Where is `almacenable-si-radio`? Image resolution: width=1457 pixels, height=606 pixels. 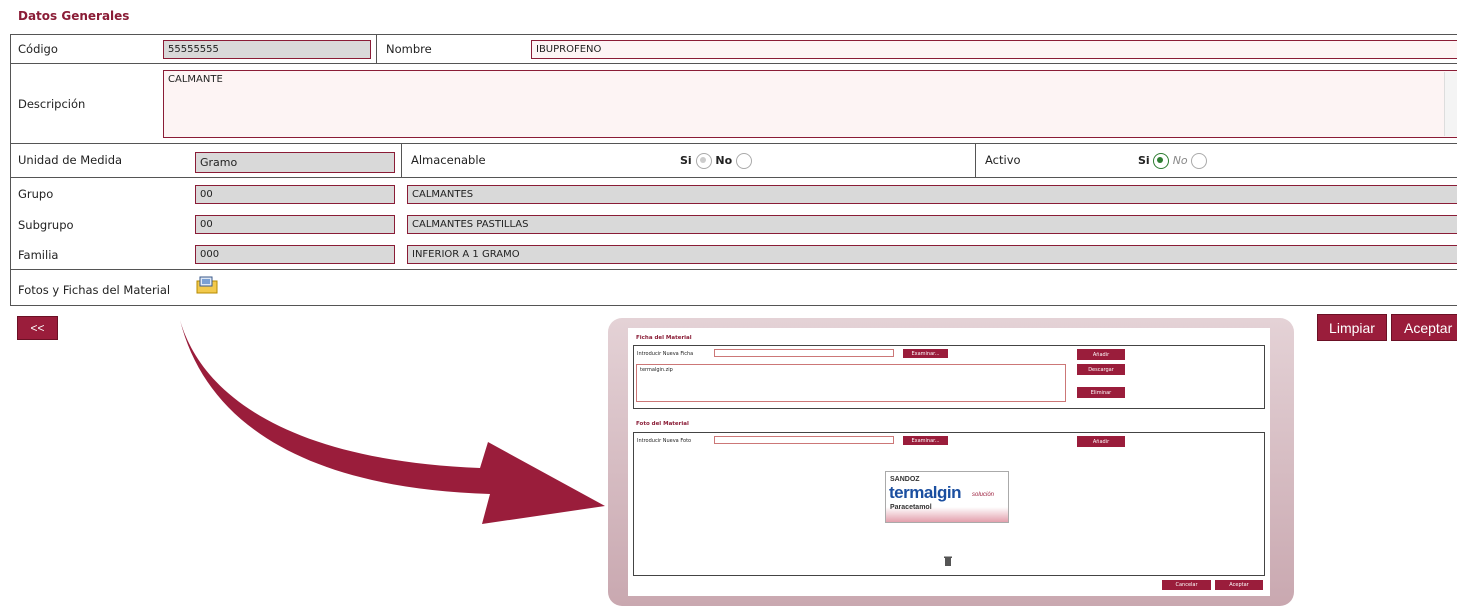
almacenable-si-radio is located at coordinates (703, 161).